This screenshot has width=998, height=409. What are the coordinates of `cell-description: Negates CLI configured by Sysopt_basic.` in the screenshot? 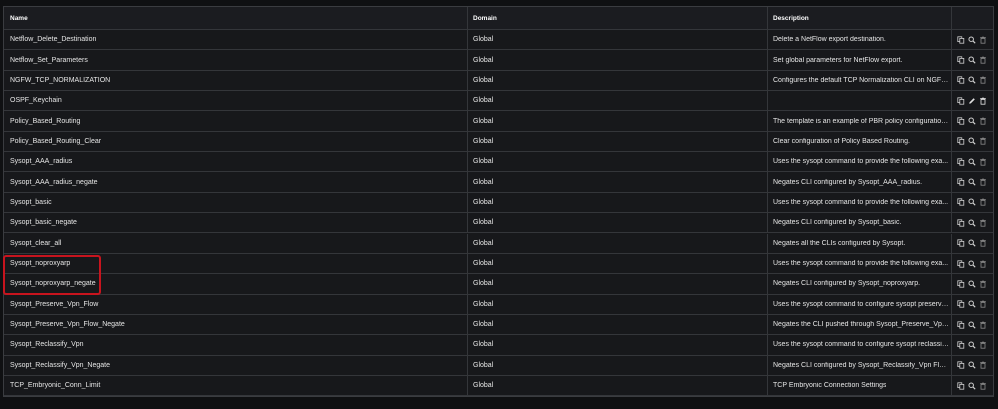 It's located at (860, 223).